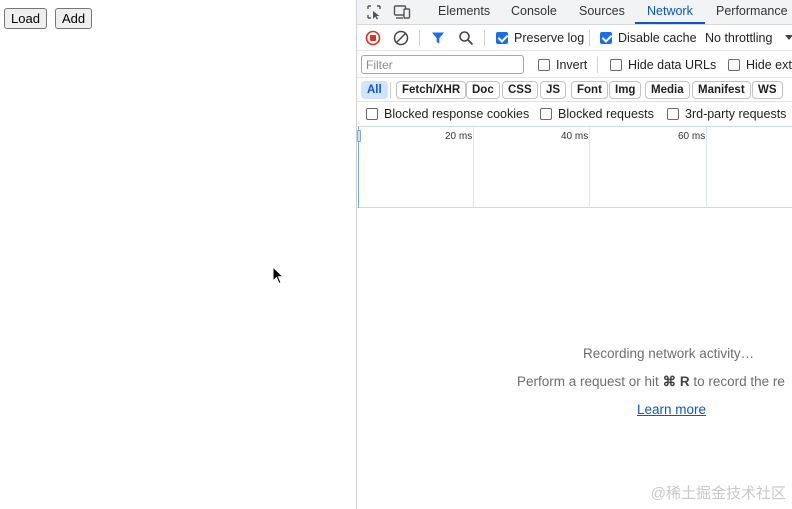  Describe the element at coordinates (374, 90) in the screenshot. I see `chip-all: All` at that location.